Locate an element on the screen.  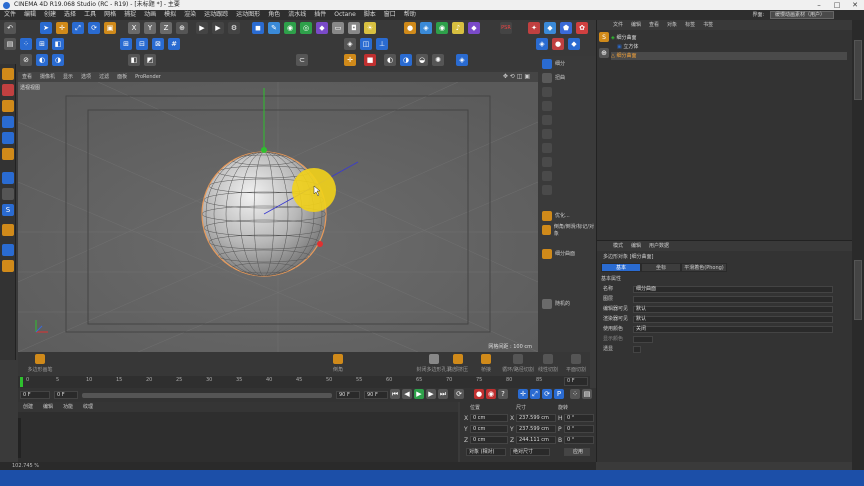
quantize-icon is located at coordinates (8, 250).